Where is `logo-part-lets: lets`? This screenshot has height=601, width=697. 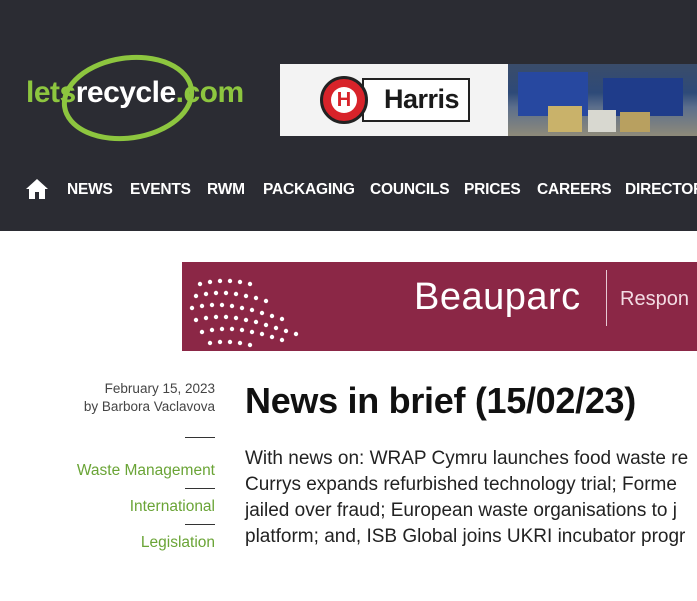 logo-part-lets: lets is located at coordinates (51, 92).